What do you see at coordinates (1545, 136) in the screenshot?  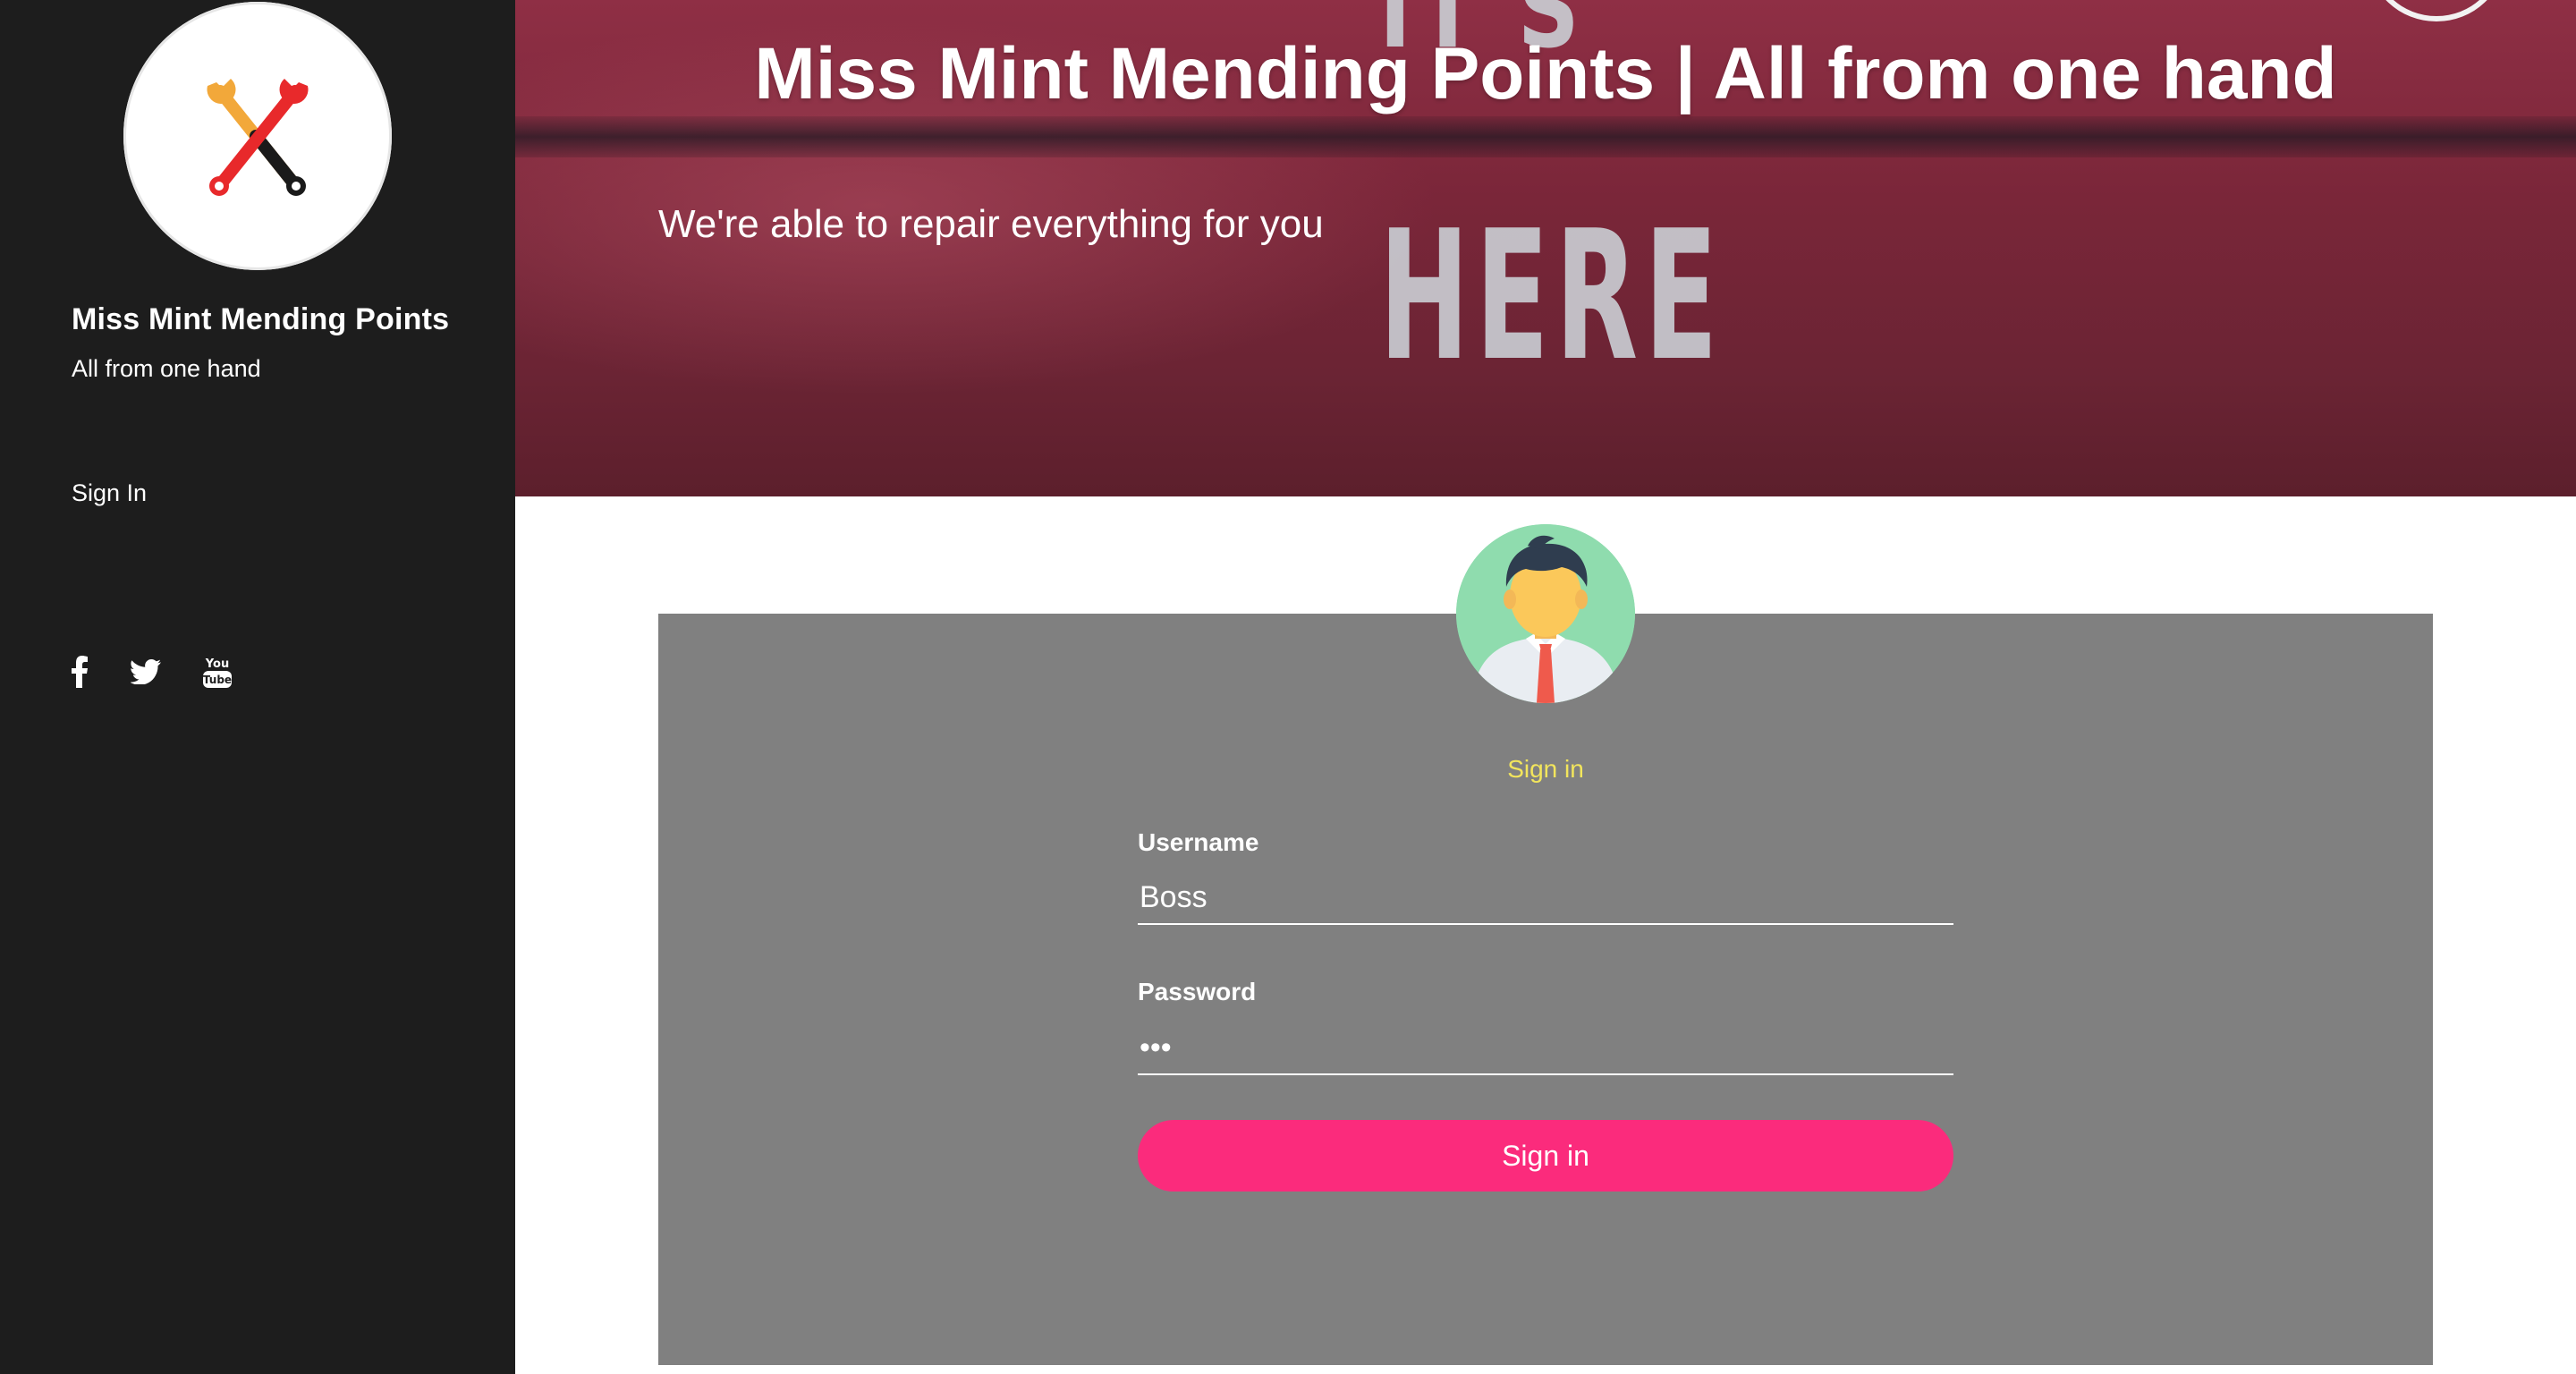 I see `banner-background-stripe` at bounding box center [1545, 136].